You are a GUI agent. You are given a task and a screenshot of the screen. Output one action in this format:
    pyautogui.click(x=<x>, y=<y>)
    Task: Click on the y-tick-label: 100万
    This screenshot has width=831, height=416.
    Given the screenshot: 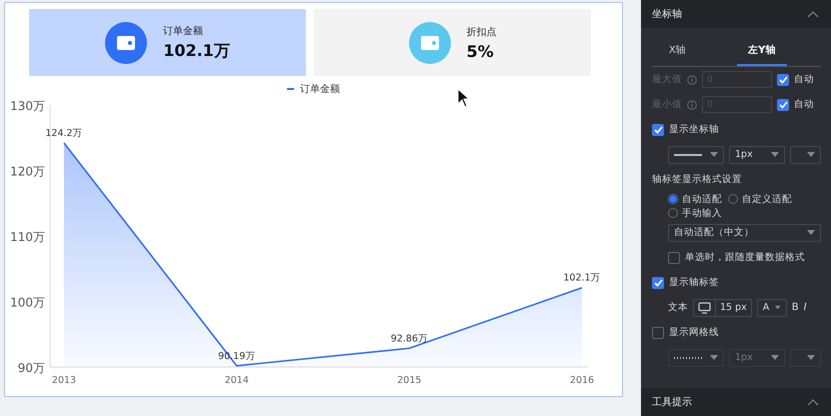 What is the action you would take?
    pyautogui.click(x=27, y=303)
    